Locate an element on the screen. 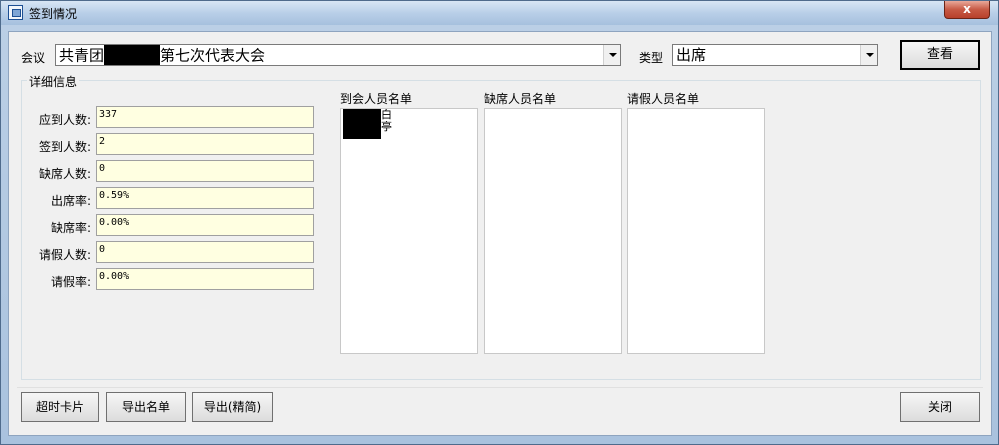 The height and width of the screenshot is (445, 999). field-label-absence-rate: 缺席率: is located at coordinates (70, 228).